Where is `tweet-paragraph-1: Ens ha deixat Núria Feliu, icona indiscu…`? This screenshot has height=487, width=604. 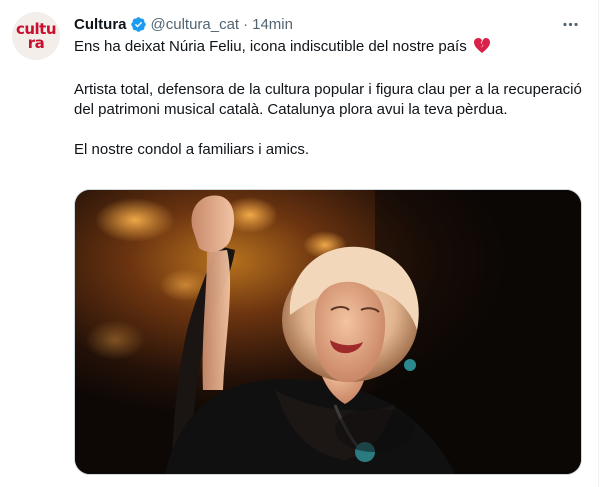 tweet-paragraph-1: Ens ha deixat Núria Feliu, icona indiscu… is located at coordinates (329, 48).